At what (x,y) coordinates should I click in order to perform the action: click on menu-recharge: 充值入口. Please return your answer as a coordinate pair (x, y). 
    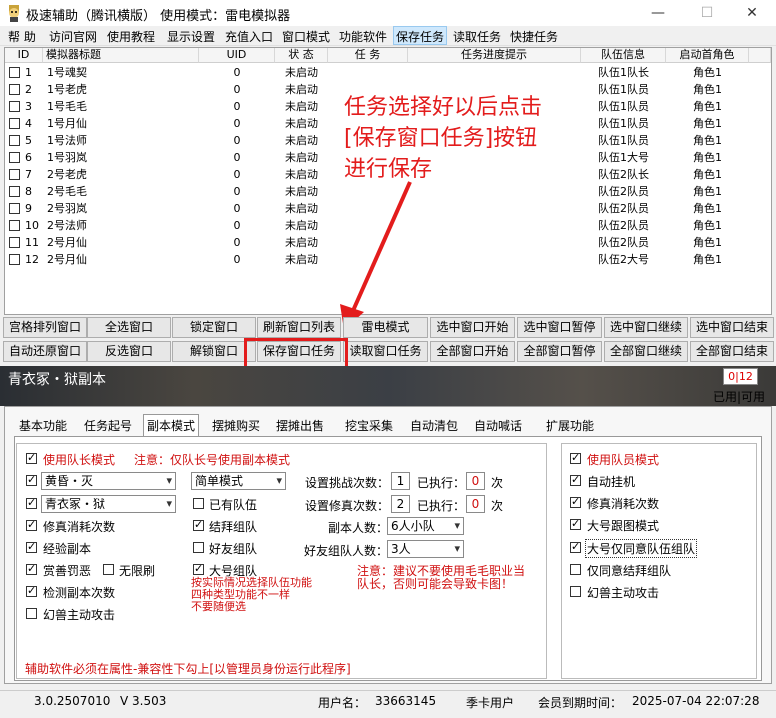
    Looking at the image, I should click on (249, 36).